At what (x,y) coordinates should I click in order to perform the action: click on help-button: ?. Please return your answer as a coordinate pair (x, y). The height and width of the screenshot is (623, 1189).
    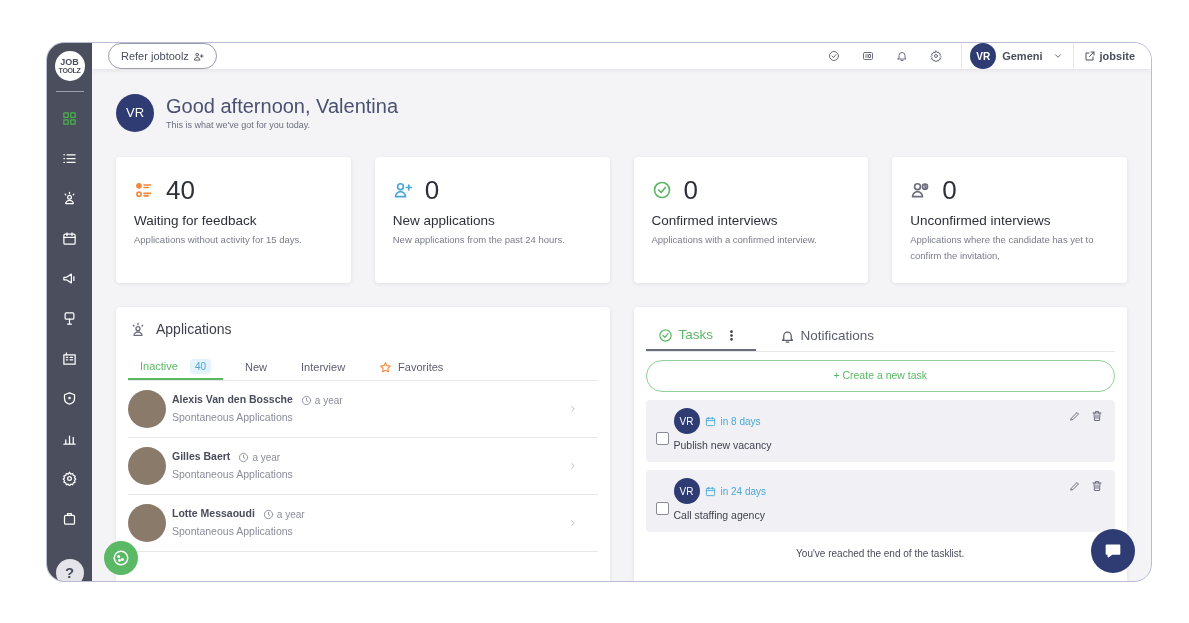
    Looking at the image, I should click on (69, 570).